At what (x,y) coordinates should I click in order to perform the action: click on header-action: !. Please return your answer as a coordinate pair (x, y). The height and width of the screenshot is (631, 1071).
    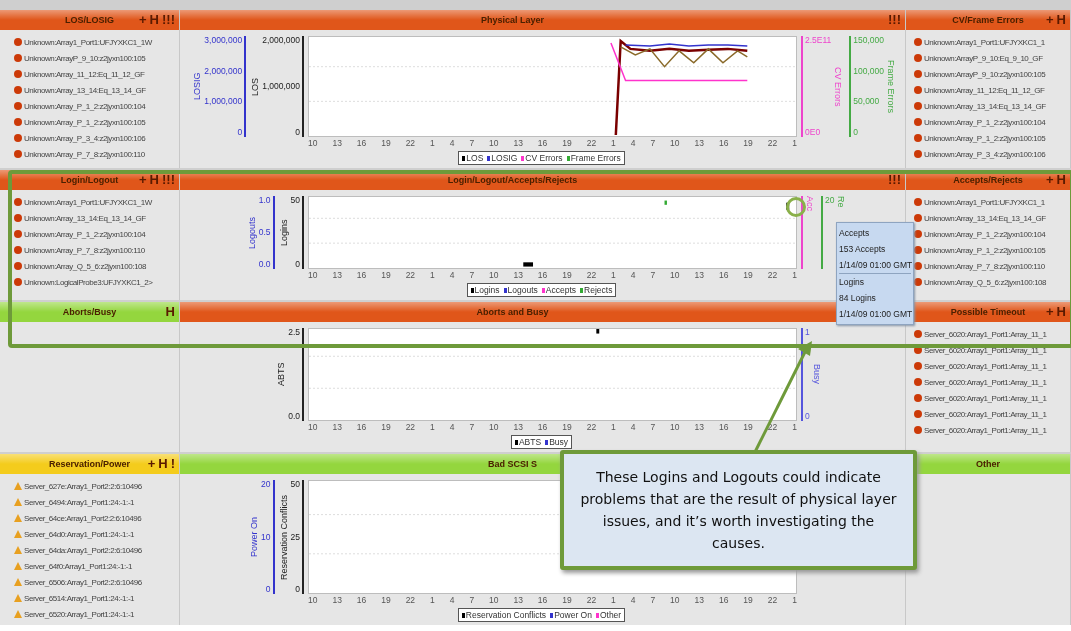
    Looking at the image, I should click on (172, 464).